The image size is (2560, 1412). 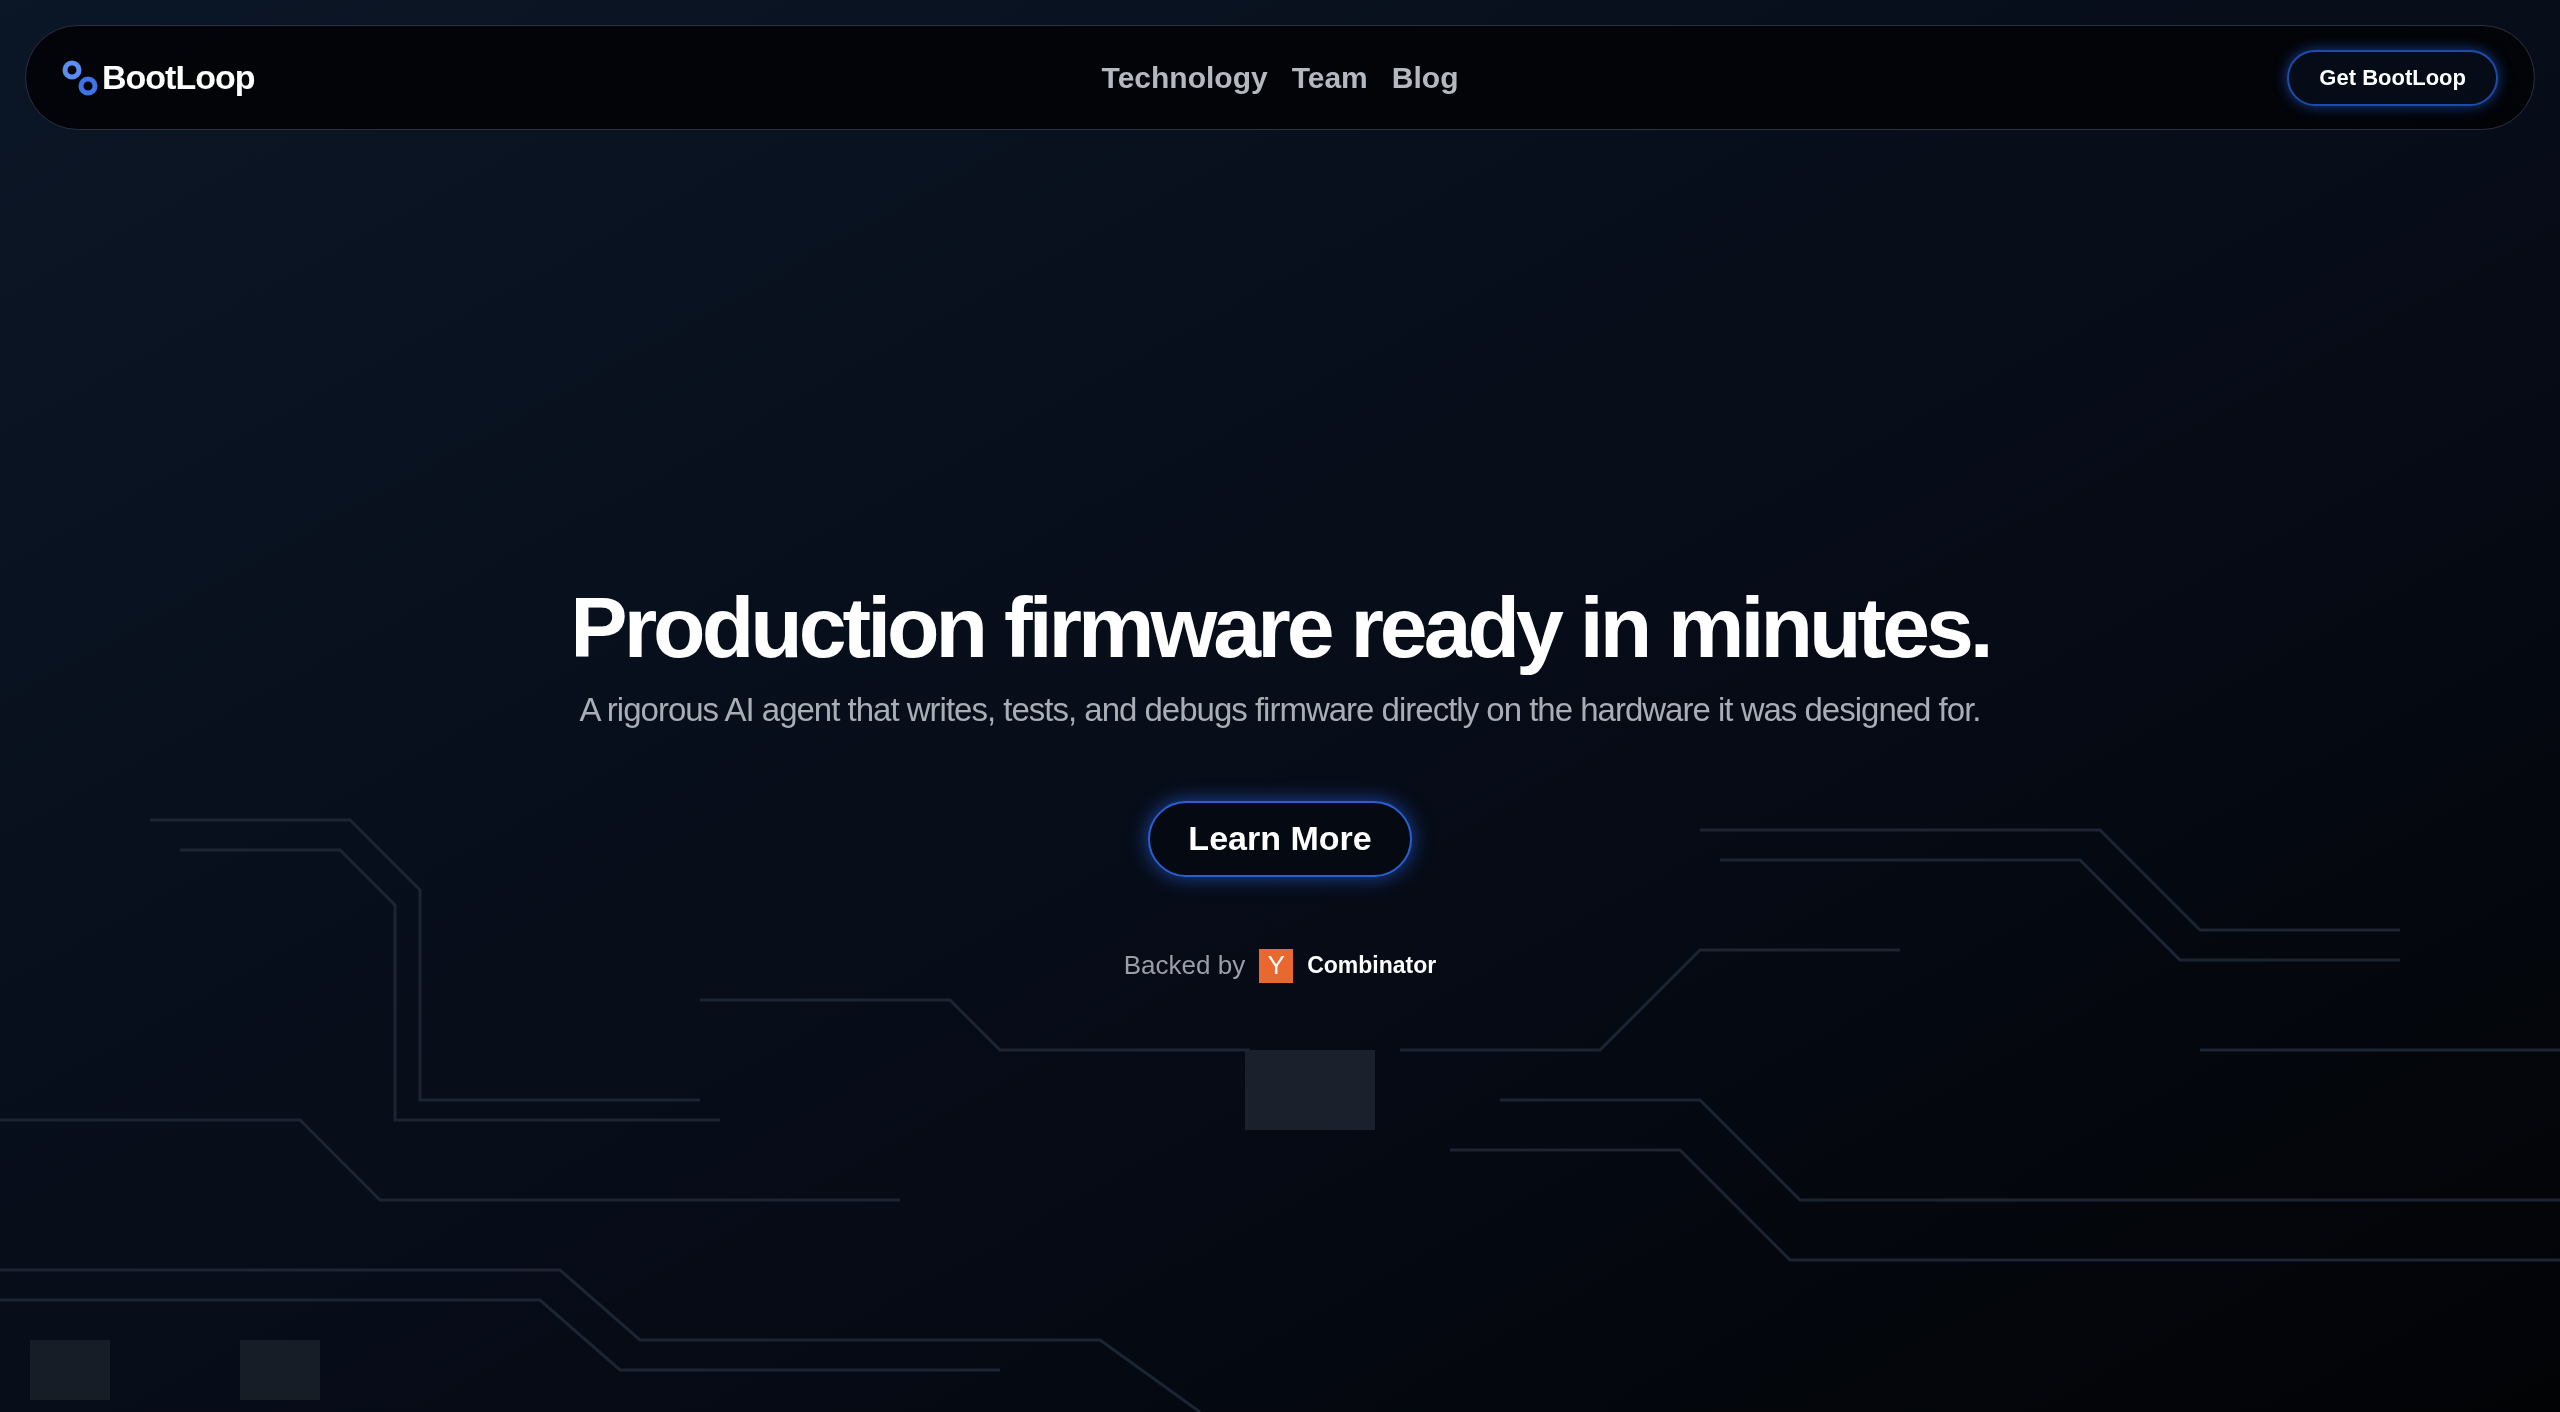 What do you see at coordinates (80, 77) in the screenshot?
I see `linked-rings-icon` at bounding box center [80, 77].